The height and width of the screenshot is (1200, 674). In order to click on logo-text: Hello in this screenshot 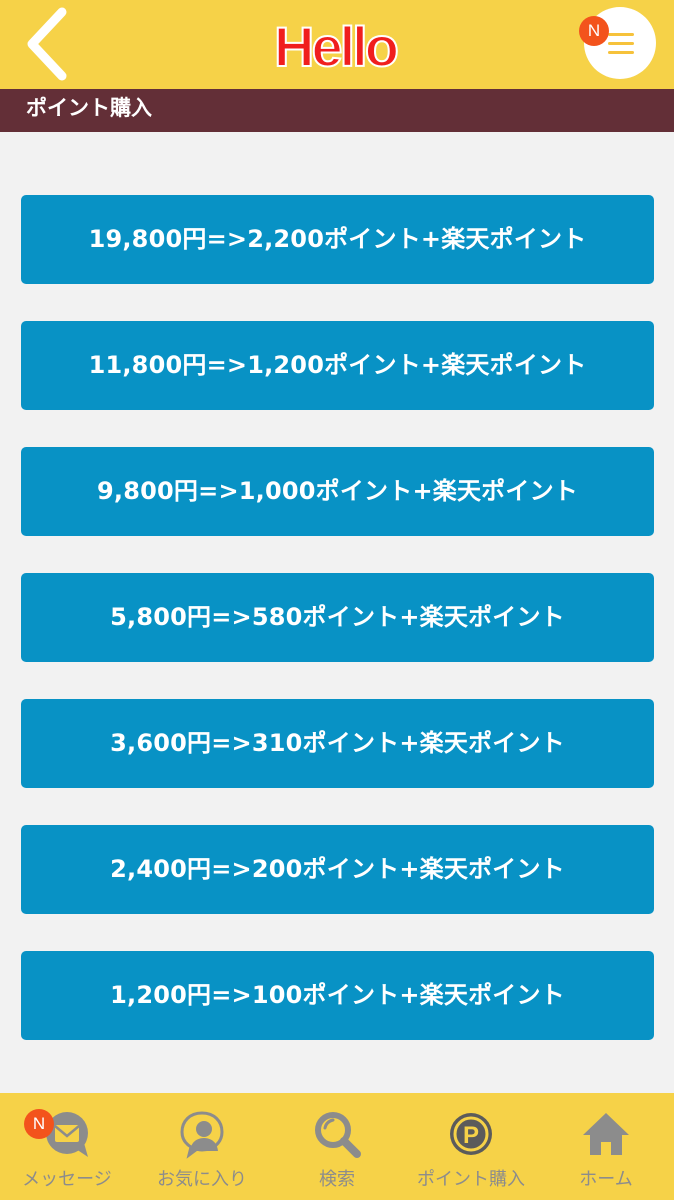, I will do `click(336, 44)`.